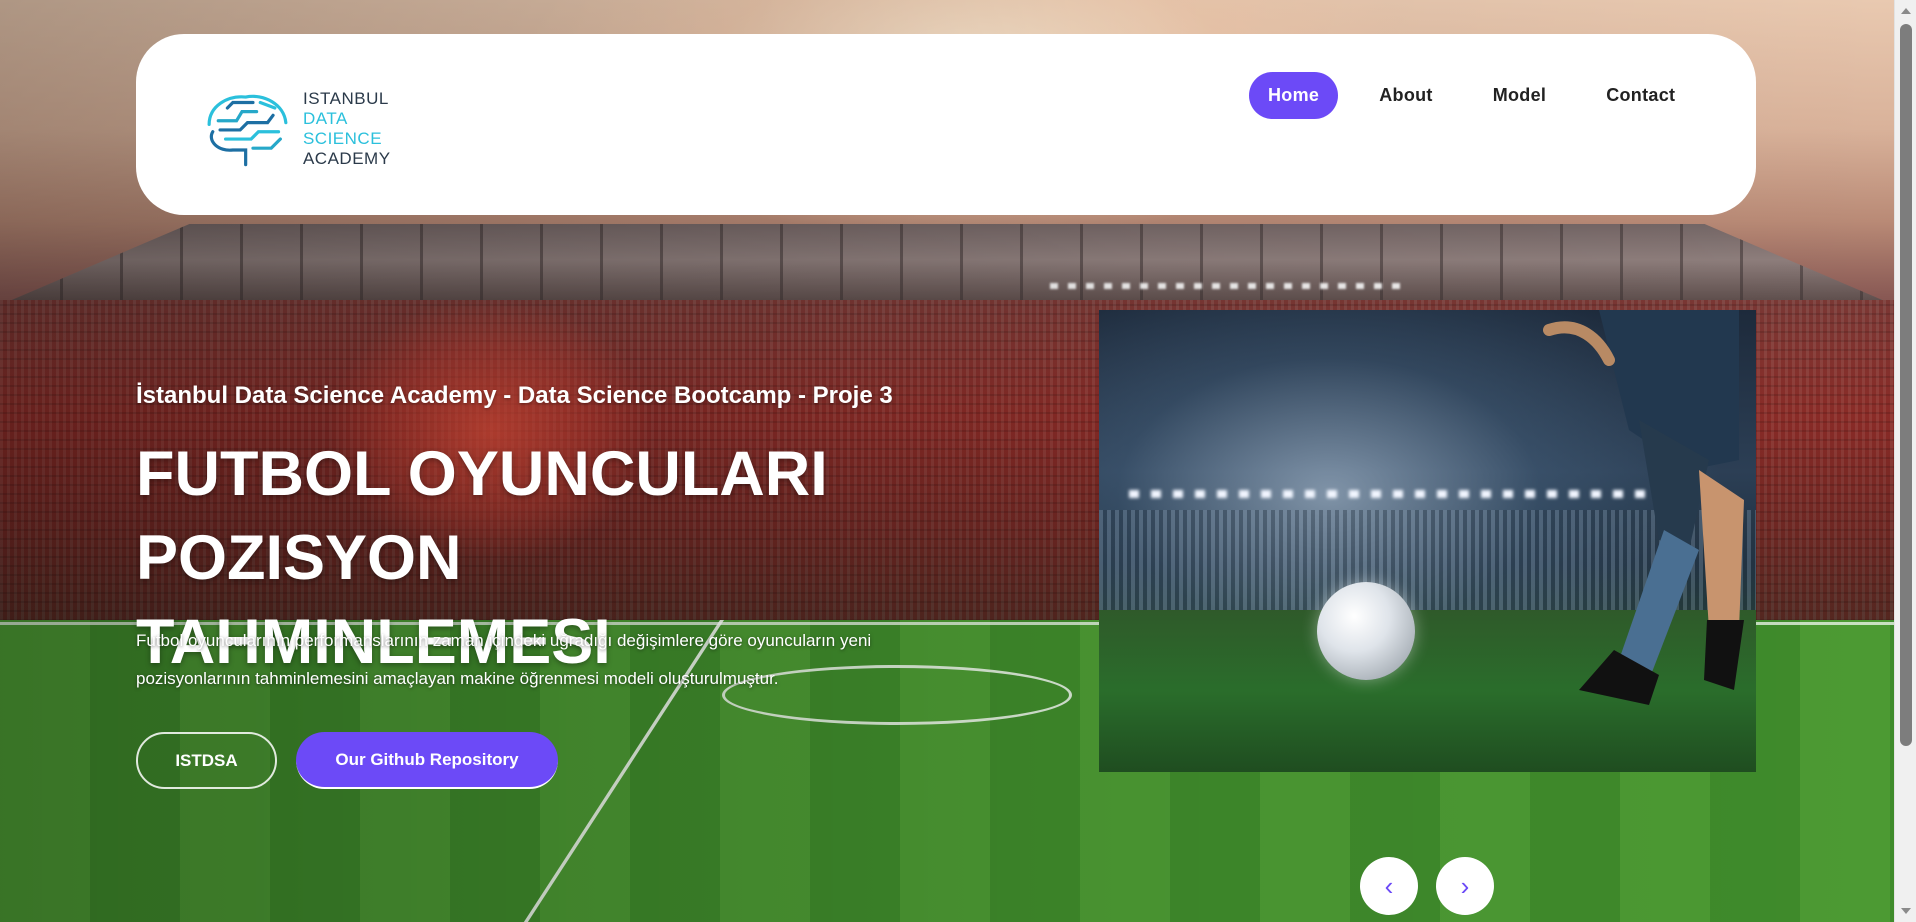 This screenshot has width=1916, height=922. I want to click on hero-buttons: ISTDSA Our Github Repository, so click(347, 760).